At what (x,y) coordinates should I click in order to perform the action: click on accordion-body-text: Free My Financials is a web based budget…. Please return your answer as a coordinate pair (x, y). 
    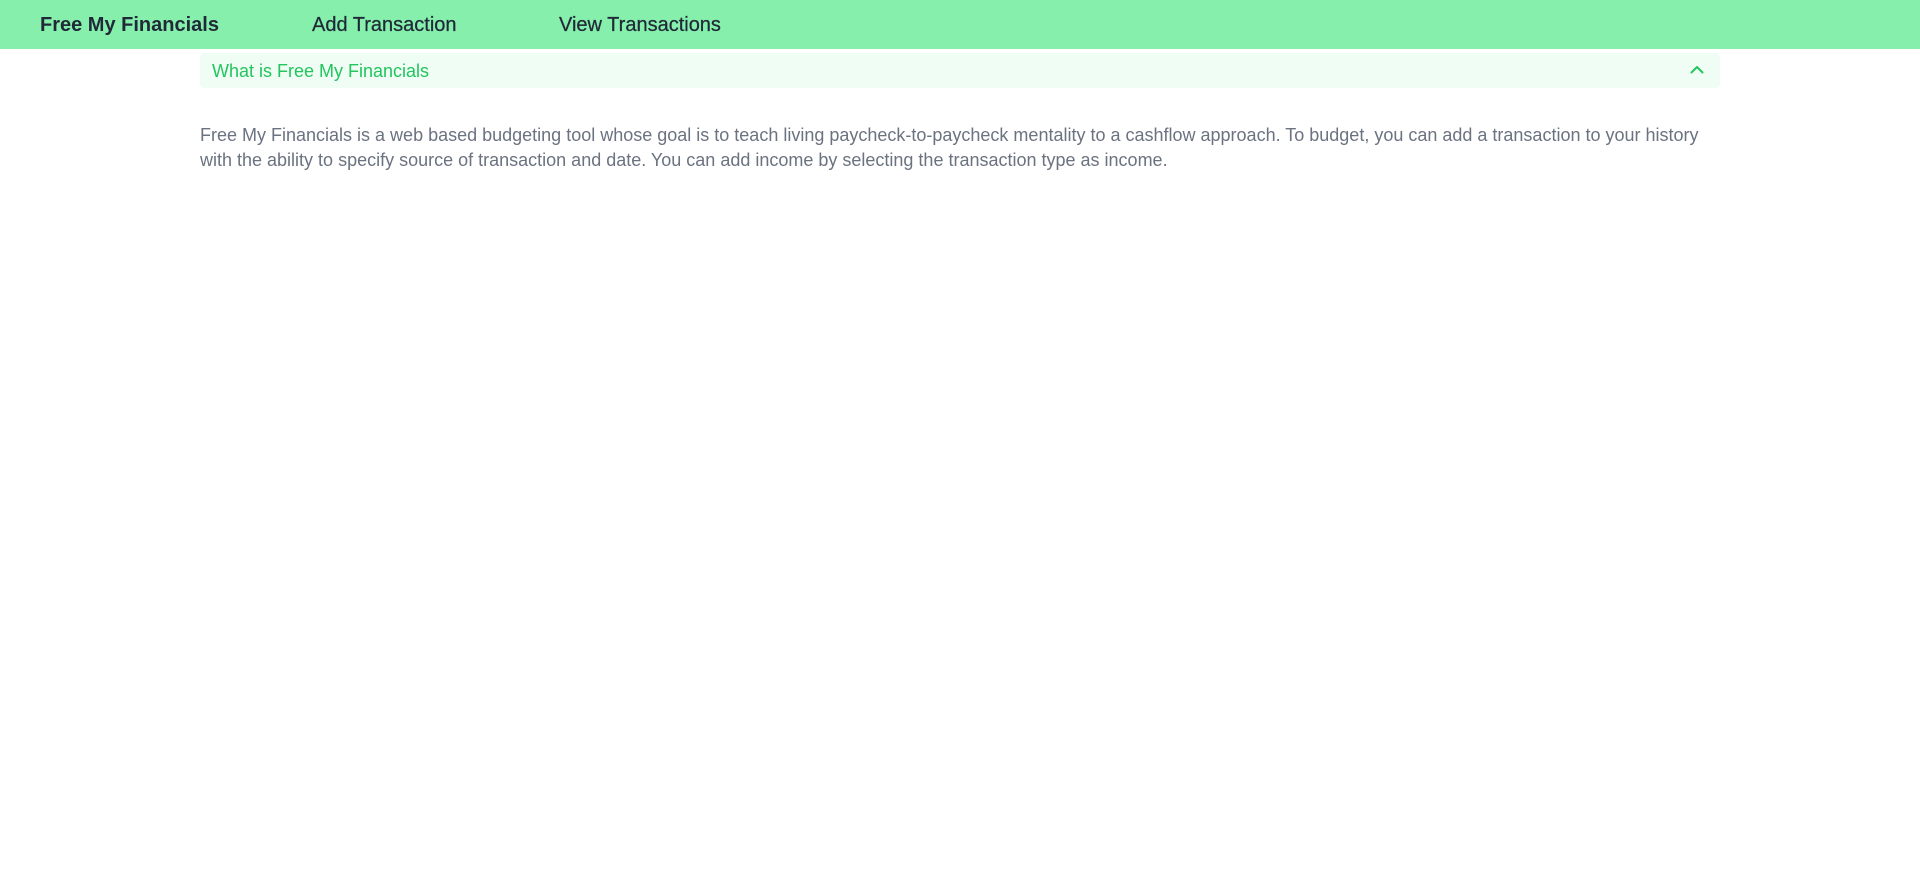
    Looking at the image, I should click on (949, 147).